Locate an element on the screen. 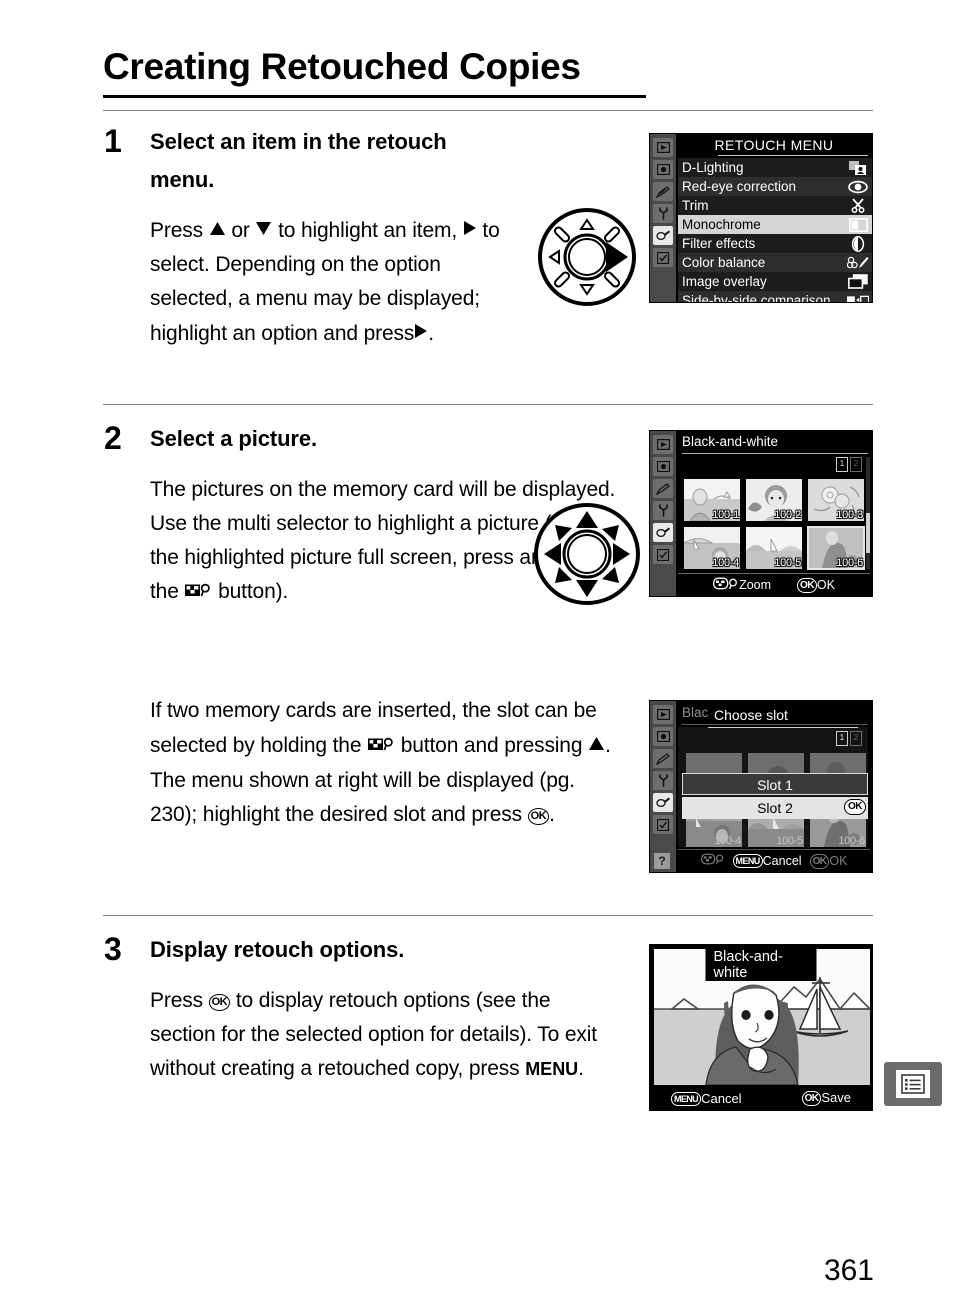  bg-thumbnail-label-5: 100-5 is located at coordinates (789, 841).